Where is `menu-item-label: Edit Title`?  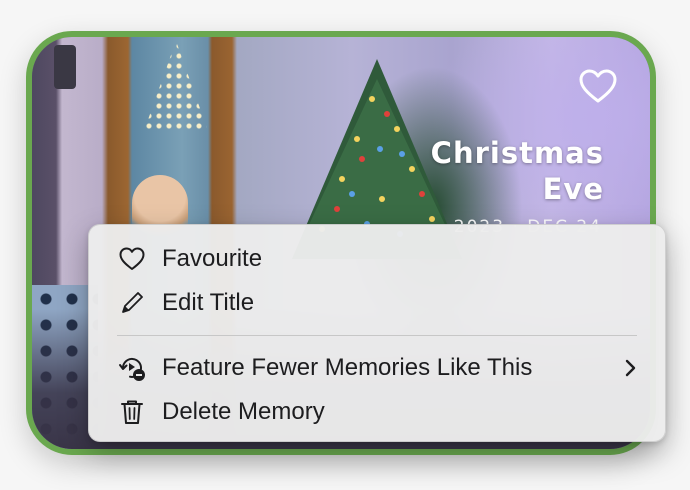
menu-item-label: Edit Title is located at coordinates (208, 302).